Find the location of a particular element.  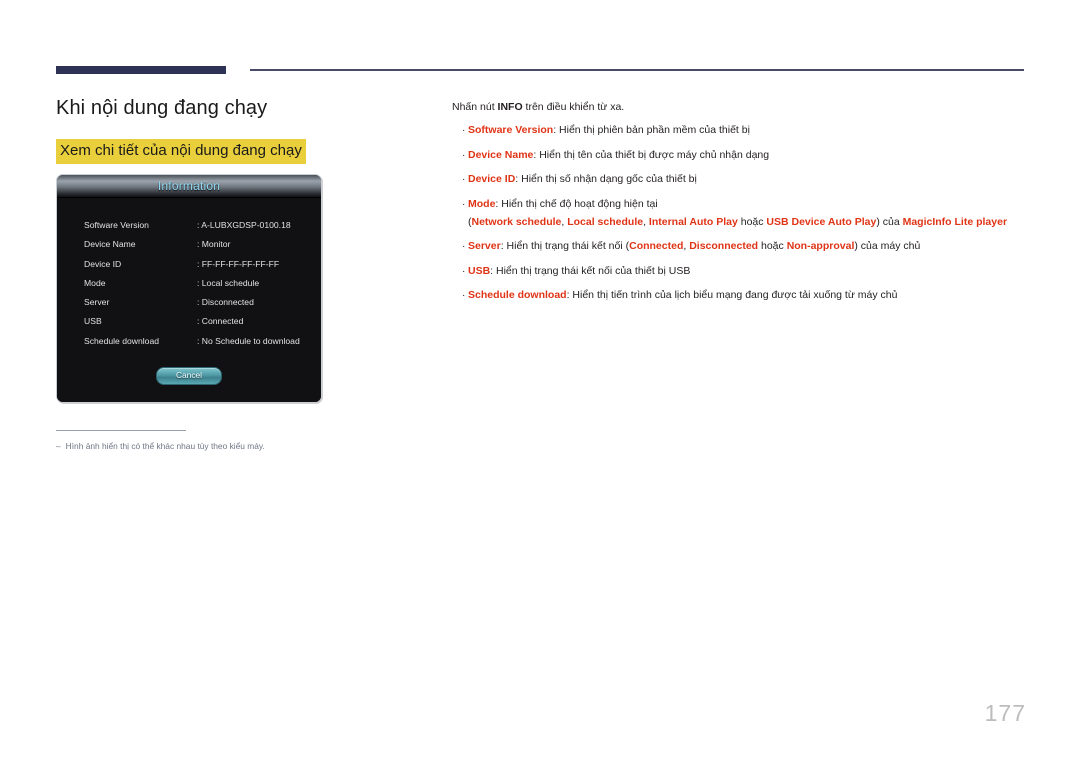

info-value: : A-LUBXGDSP-0100.18 is located at coordinates (244, 225).